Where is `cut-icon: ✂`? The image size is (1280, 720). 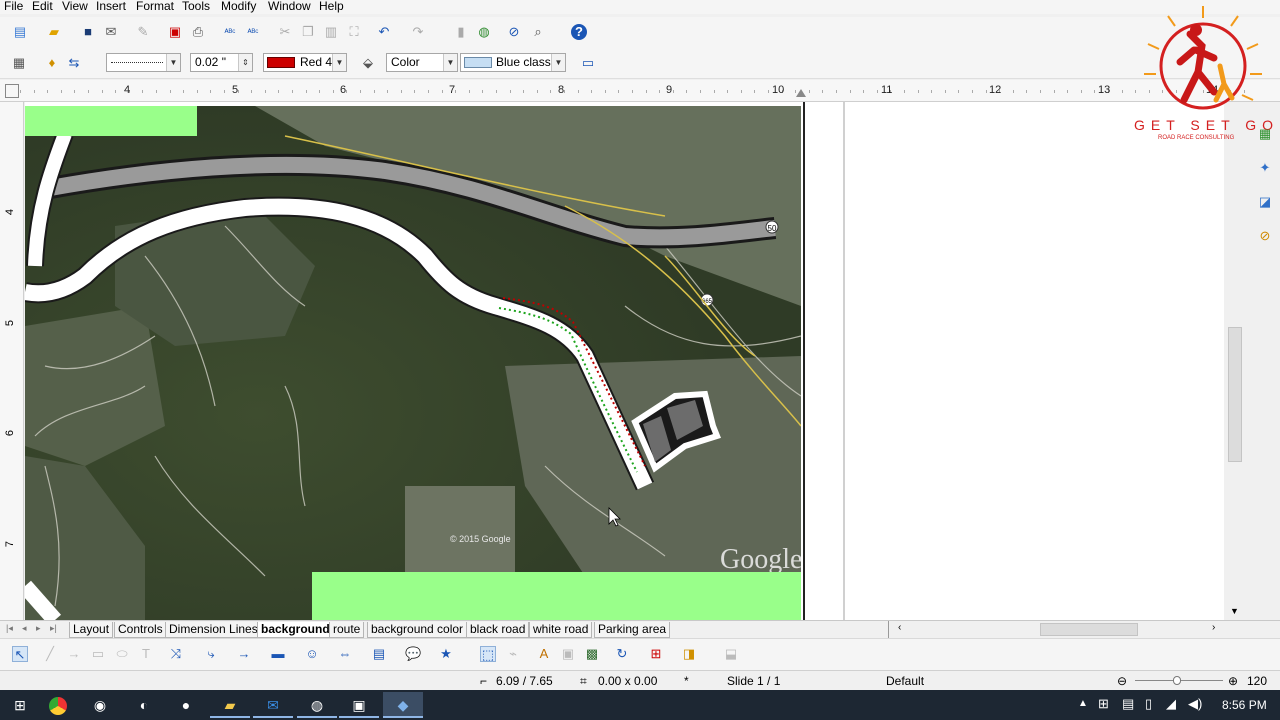
cut-icon: ✂ is located at coordinates (285, 32).